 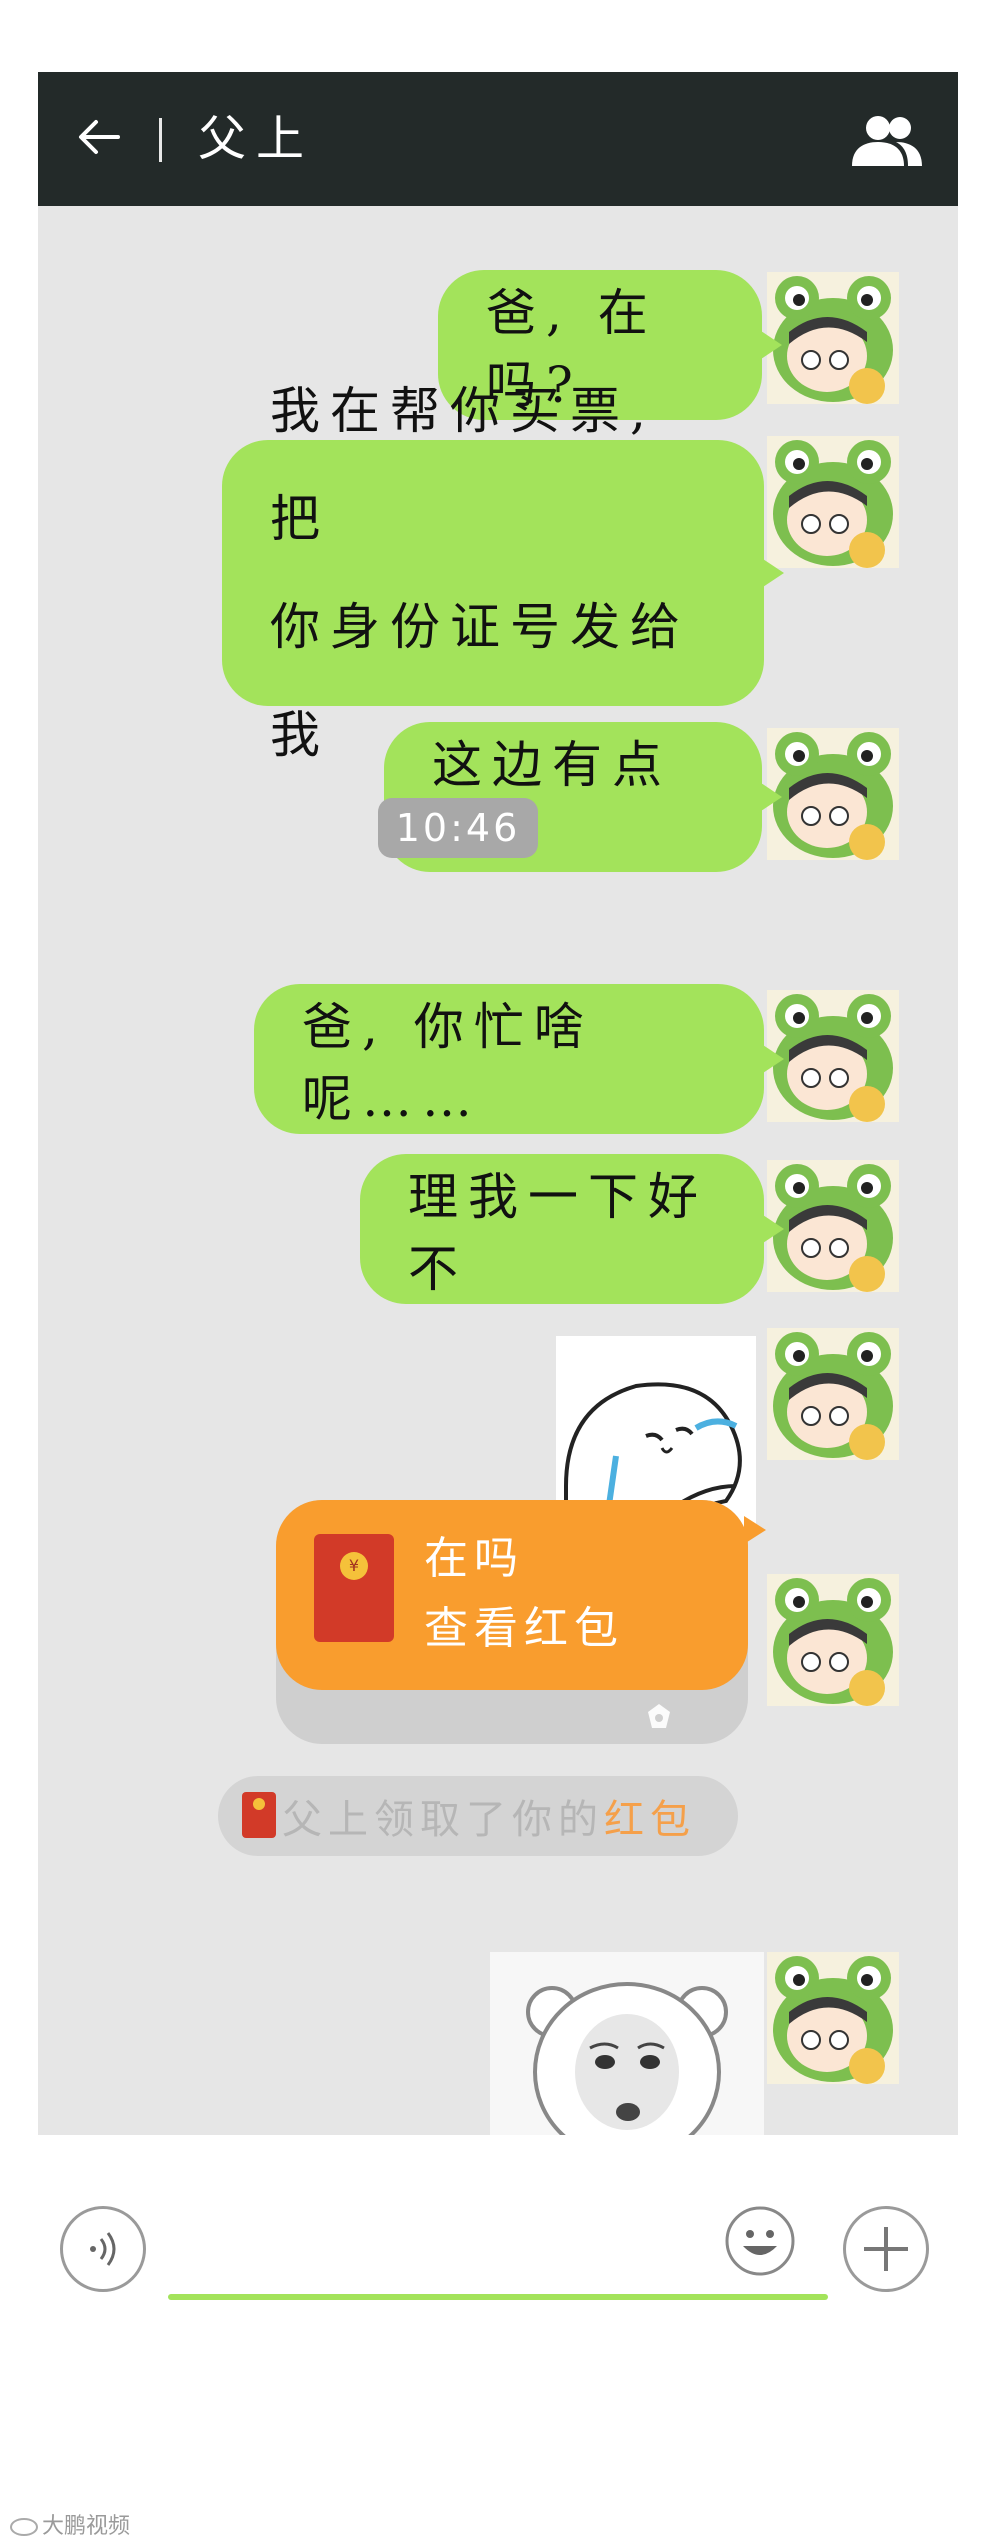 What do you see at coordinates (458, 828) in the screenshot?
I see `timestamp: 10:46` at bounding box center [458, 828].